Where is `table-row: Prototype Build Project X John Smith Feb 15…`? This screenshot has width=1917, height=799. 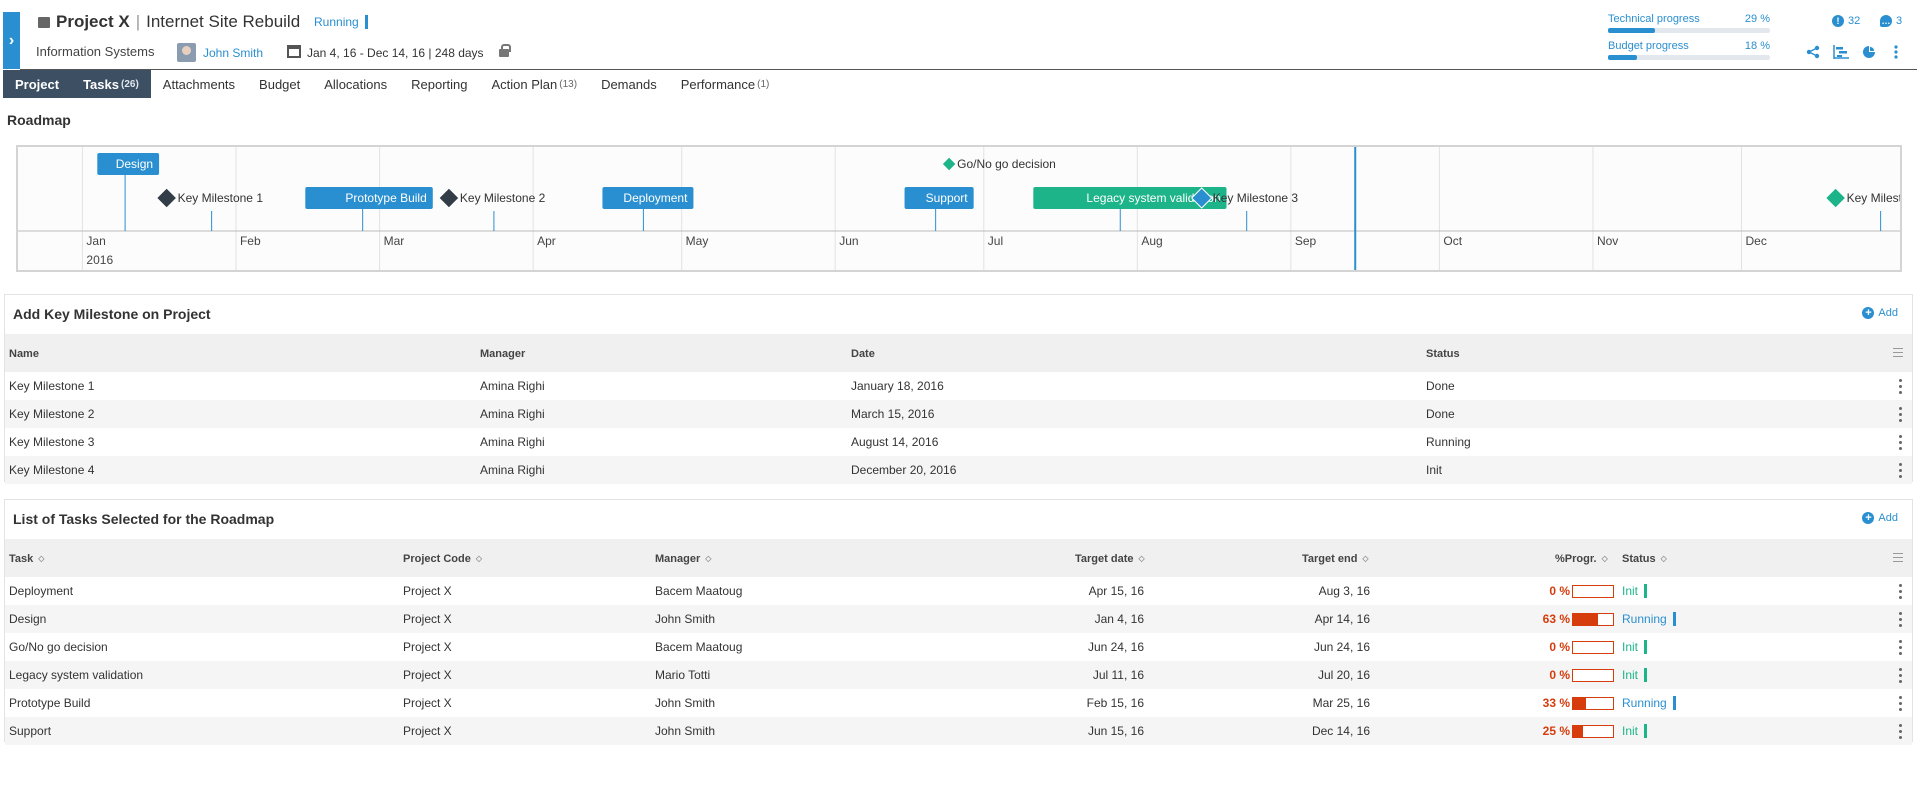 table-row: Prototype Build Project X John Smith Feb 15… is located at coordinates (958, 703).